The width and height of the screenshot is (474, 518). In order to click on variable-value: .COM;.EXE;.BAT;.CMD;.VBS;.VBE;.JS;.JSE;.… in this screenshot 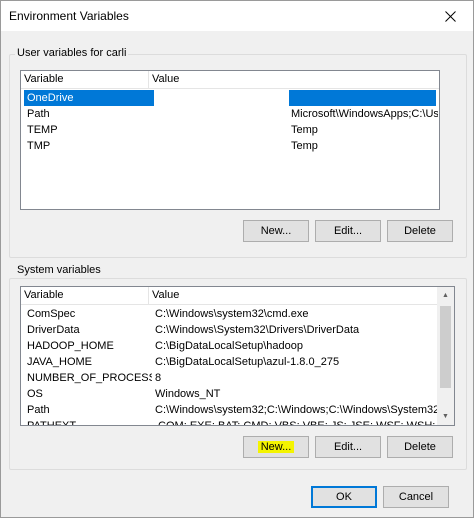, I will do `click(296, 423)`.